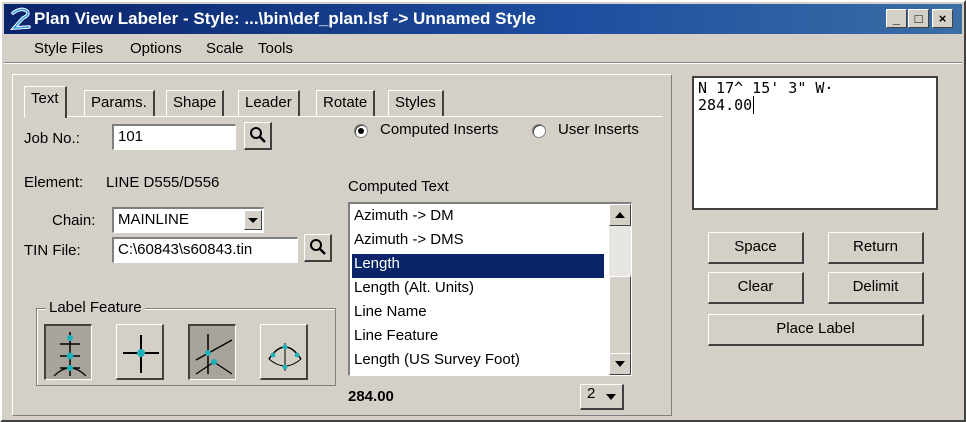 This screenshot has height=422, width=966. I want to click on app-logo-icon, so click(20, 19).